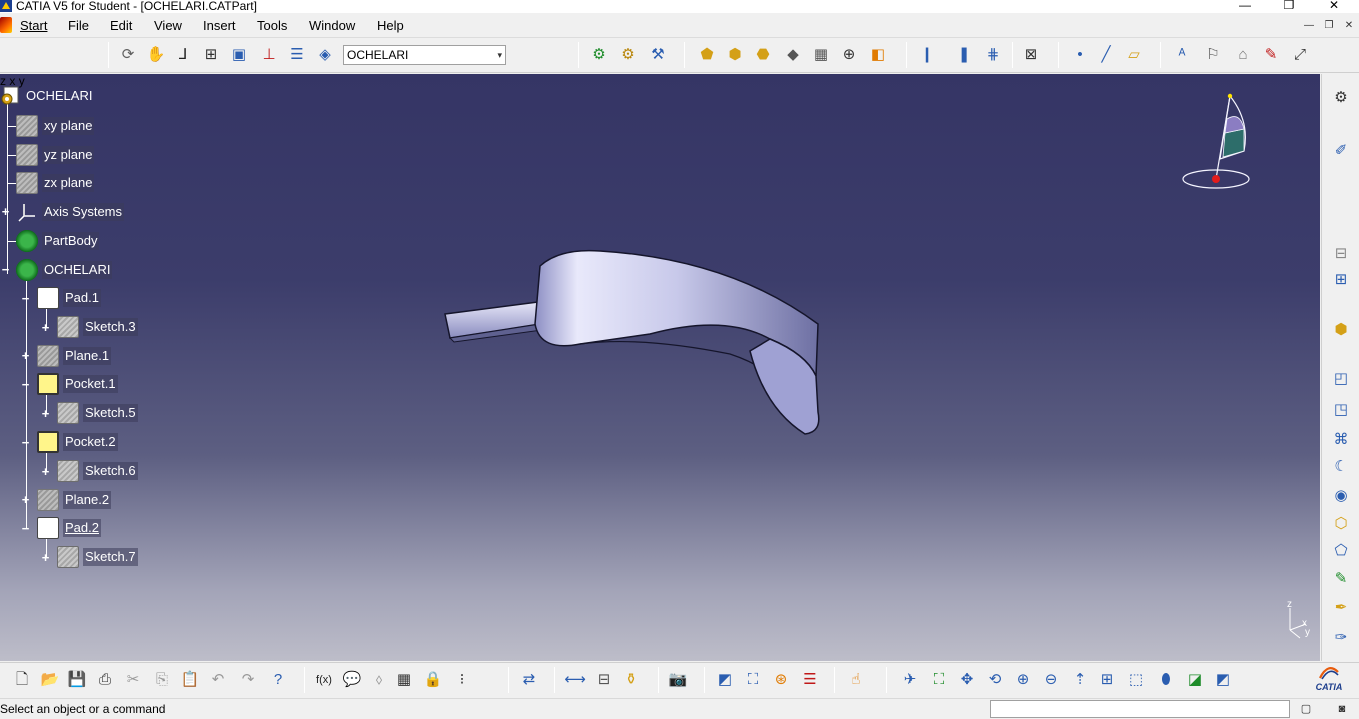 The height and width of the screenshot is (719, 1359). What do you see at coordinates (1341, 440) in the screenshot?
I see `shaft-feature-icon: ⌘` at bounding box center [1341, 440].